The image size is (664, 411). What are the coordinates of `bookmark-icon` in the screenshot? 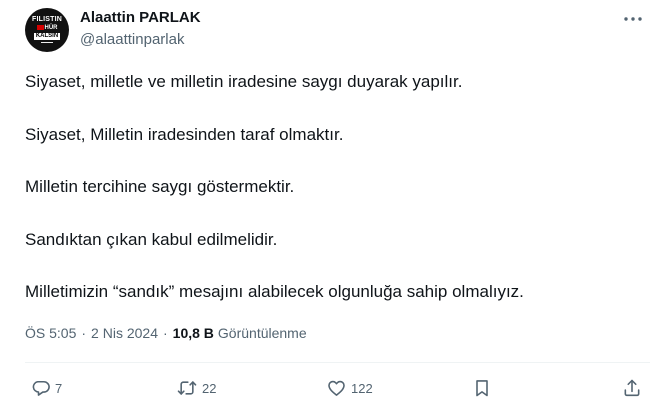 It's located at (482, 388).